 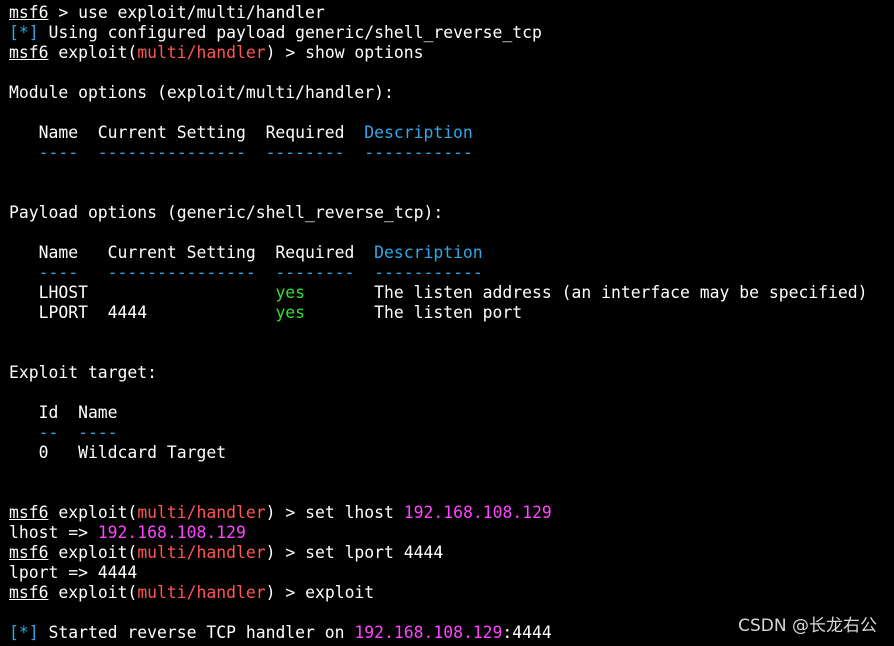 What do you see at coordinates (807, 626) in the screenshot?
I see `watermark: CSDN @长龙右公` at bounding box center [807, 626].